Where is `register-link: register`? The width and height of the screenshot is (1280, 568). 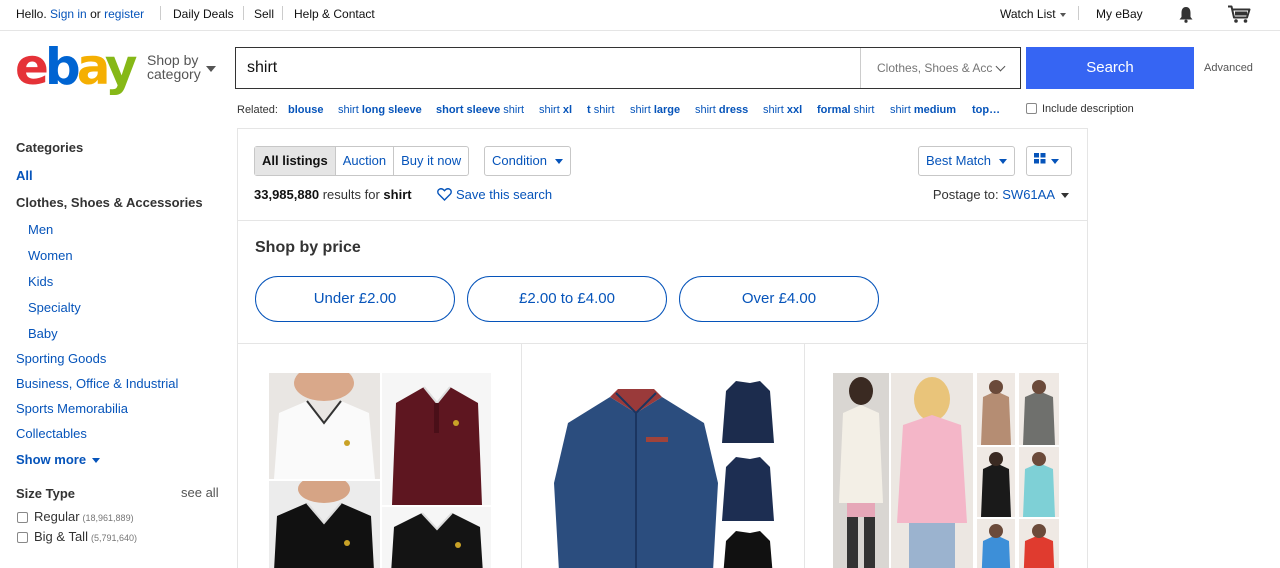
register-link: register is located at coordinates (124, 14).